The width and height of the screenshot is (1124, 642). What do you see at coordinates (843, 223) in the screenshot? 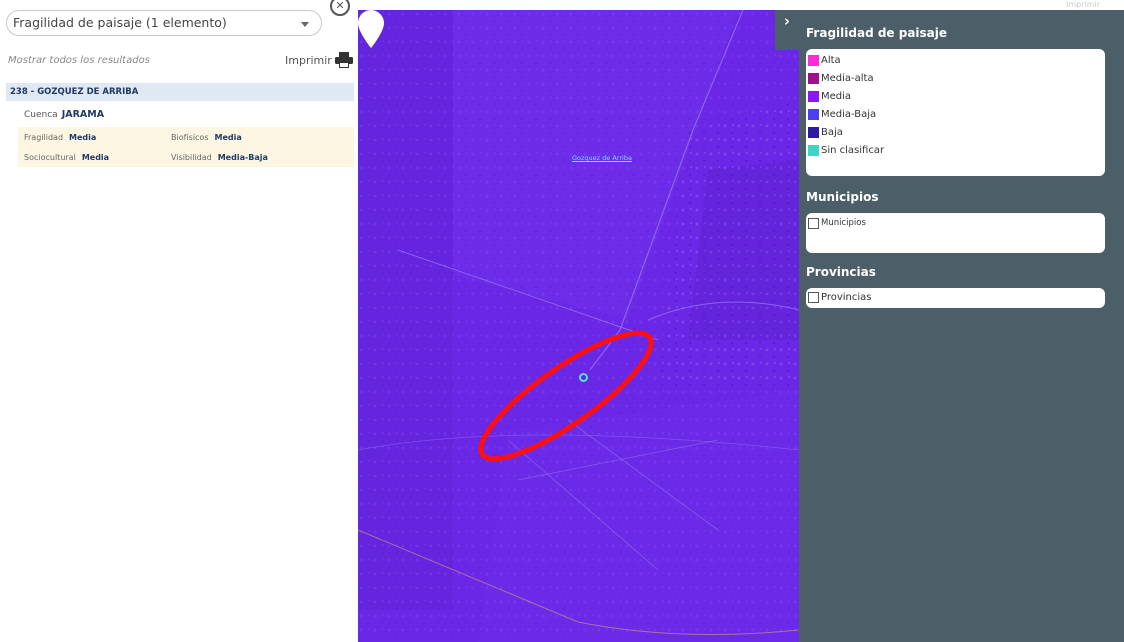
I see `legend-item-label: Municipios` at bounding box center [843, 223].